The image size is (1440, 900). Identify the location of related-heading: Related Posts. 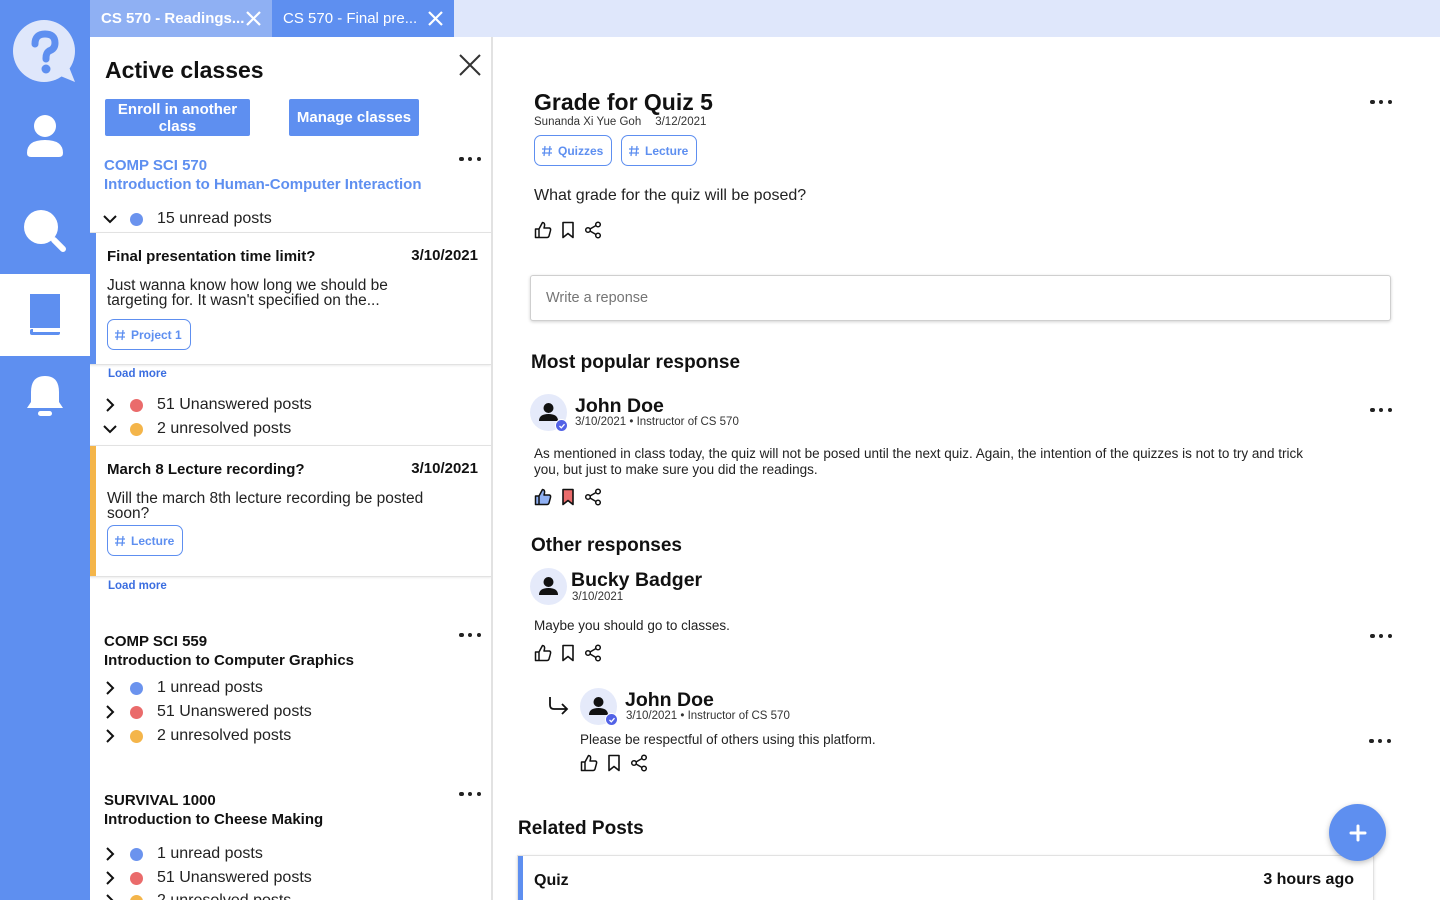
(581, 828).